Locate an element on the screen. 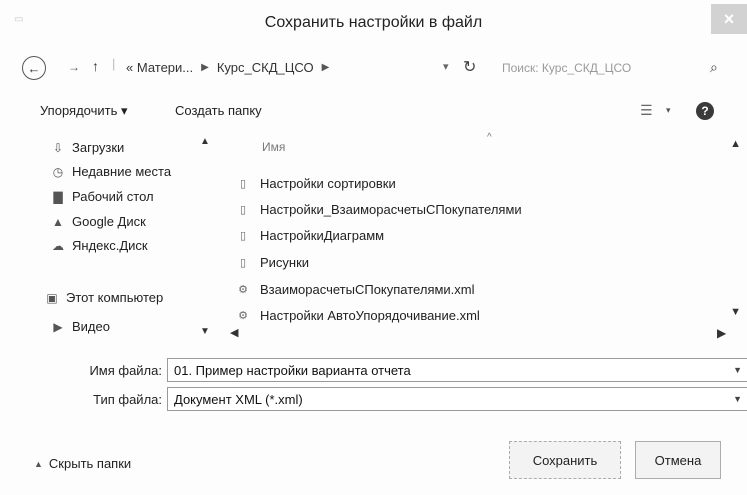 The height and width of the screenshot is (495, 747). list-item: ⚙ ВзаиморасчетыСПокупателями.xml is located at coordinates (355, 289).